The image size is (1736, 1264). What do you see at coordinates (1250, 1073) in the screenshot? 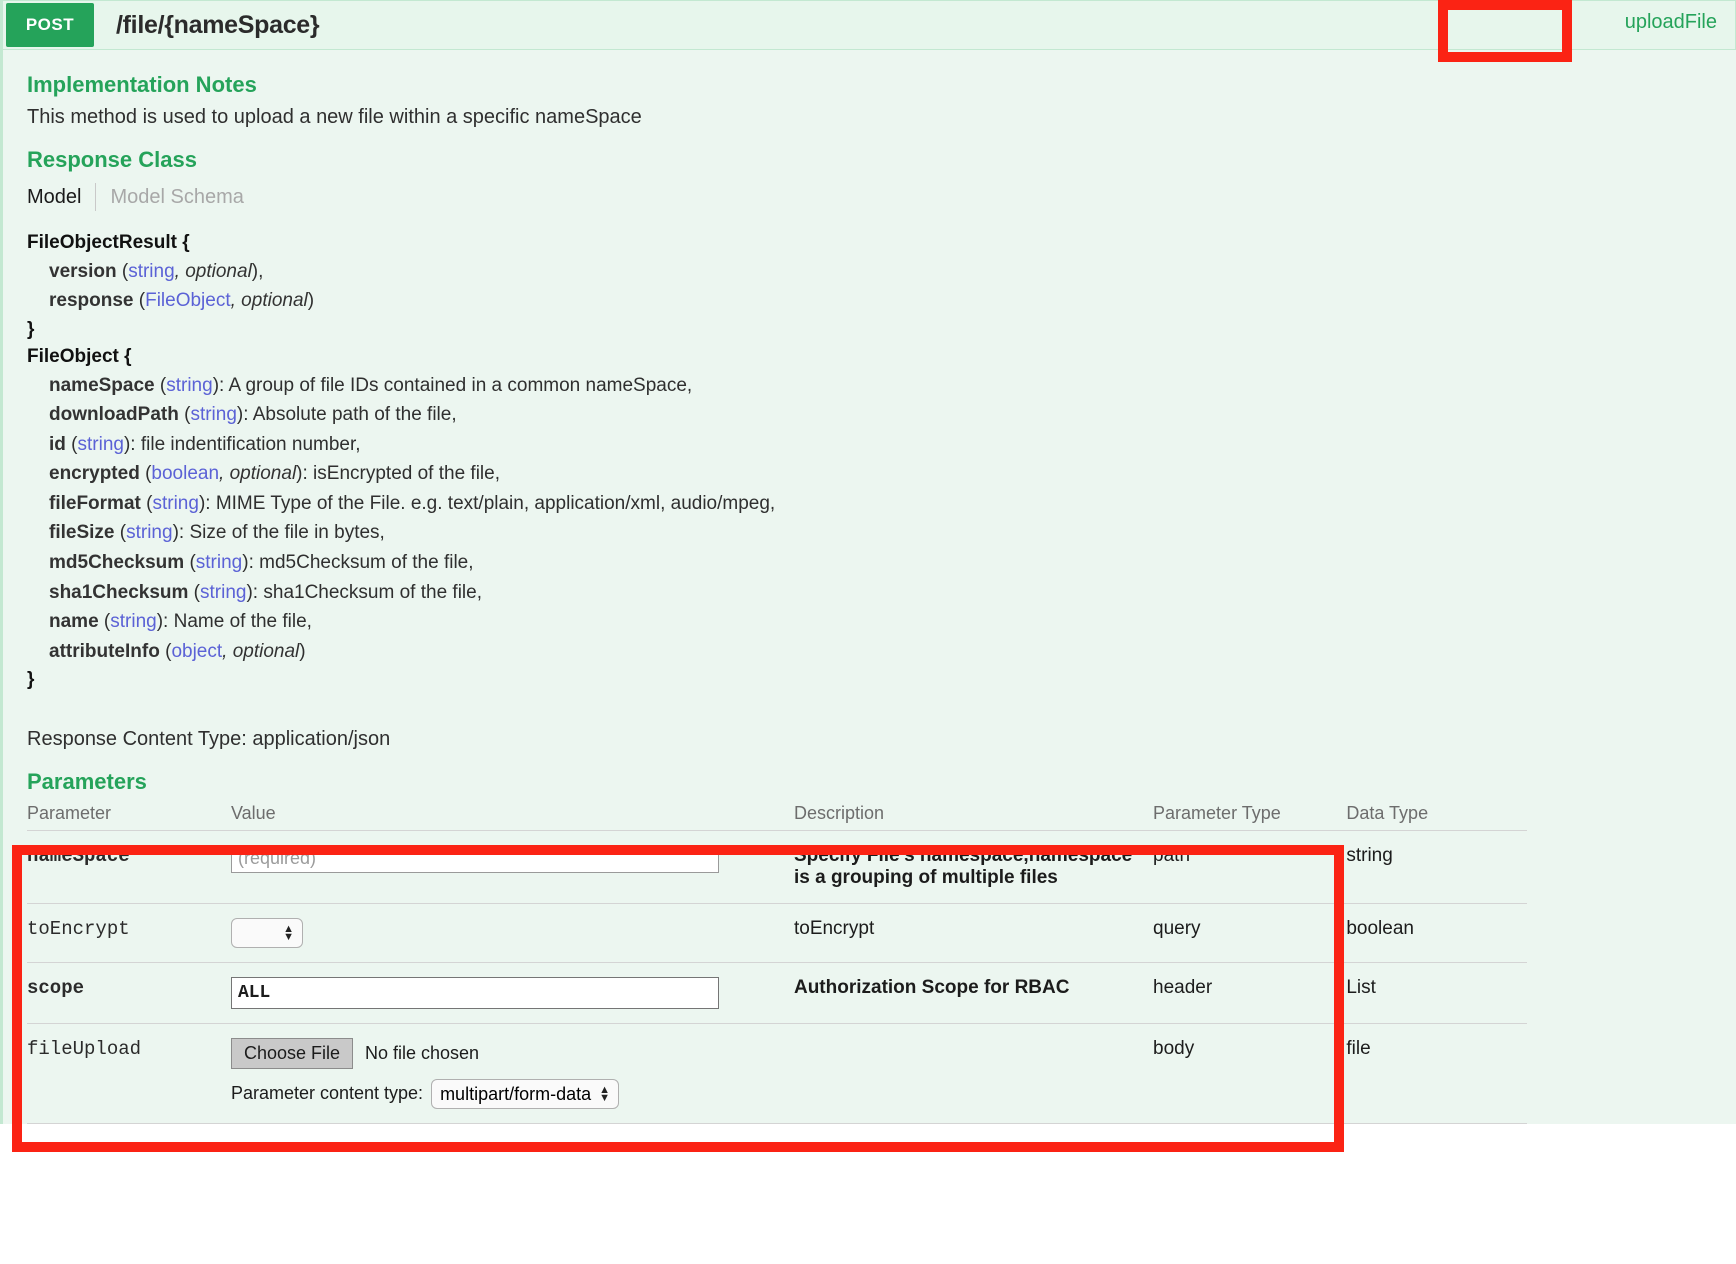
I see `parameter-type: body` at bounding box center [1250, 1073].